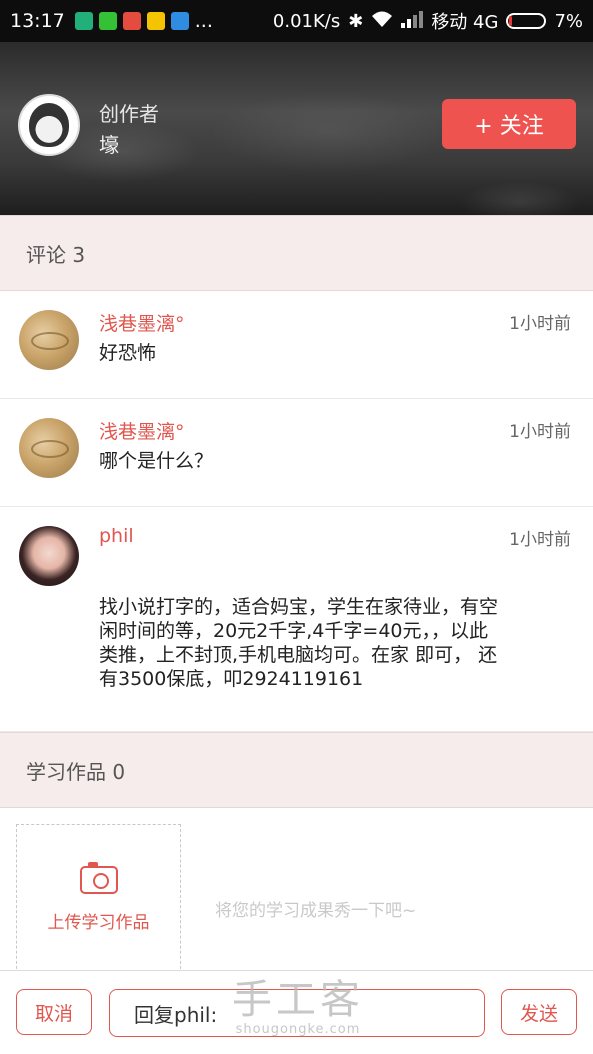 The image size is (593, 1054). I want to click on status-time: 13:17, so click(37, 21).